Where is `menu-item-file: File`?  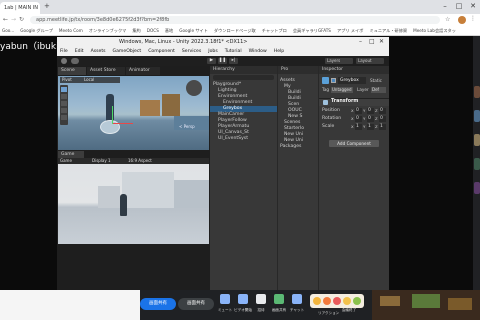
menu-item-file: File is located at coordinates (64, 51).